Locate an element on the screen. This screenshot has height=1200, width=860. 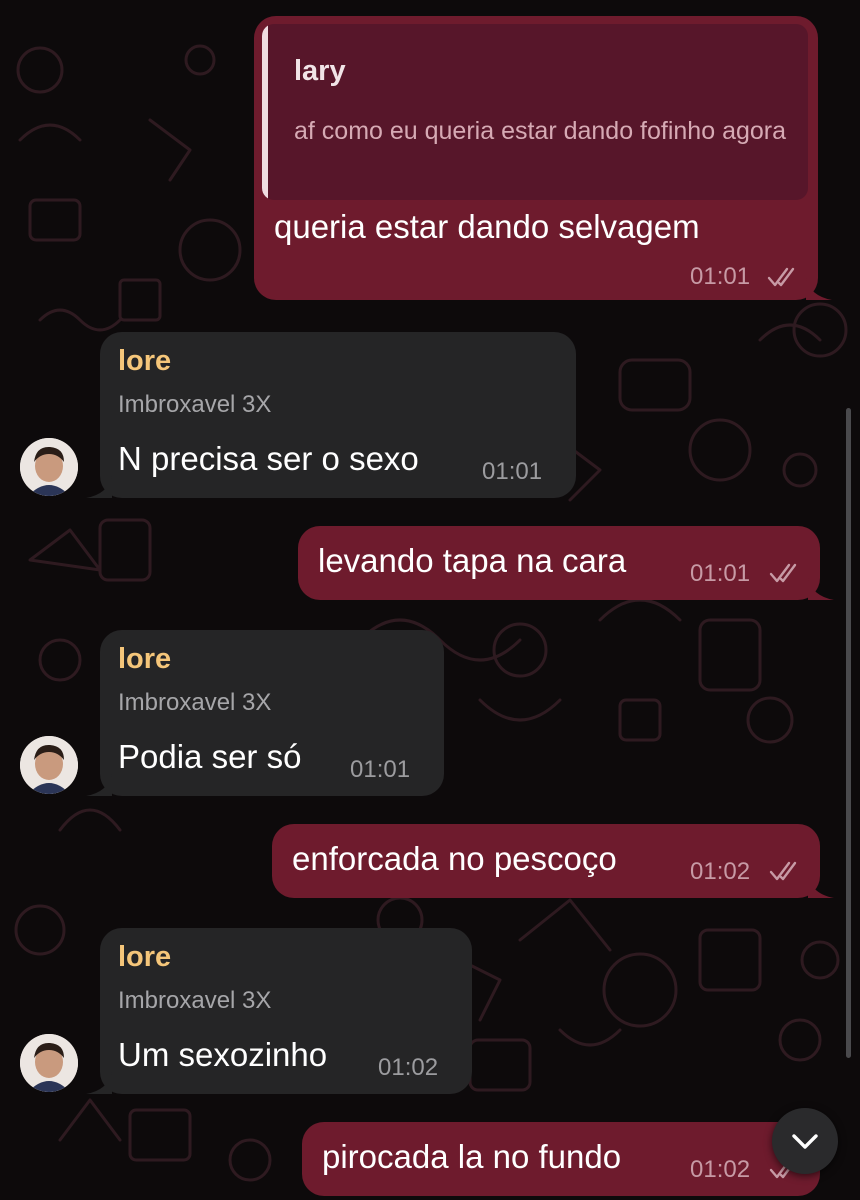
message-text: Um sexozinho is located at coordinates (223, 1054).